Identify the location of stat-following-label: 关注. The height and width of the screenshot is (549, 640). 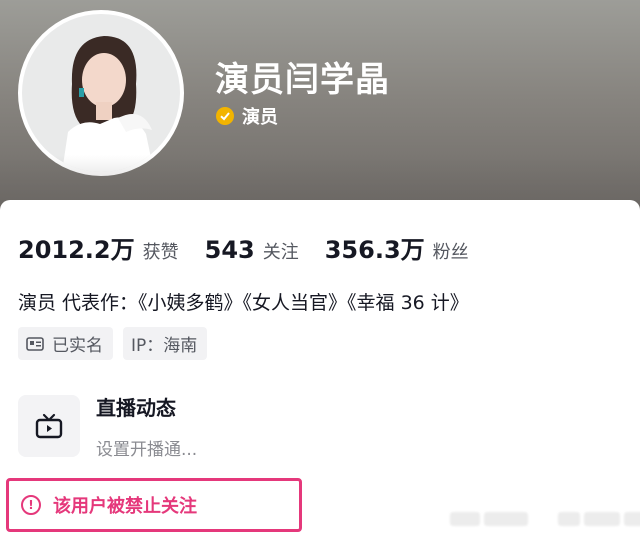
(280, 252).